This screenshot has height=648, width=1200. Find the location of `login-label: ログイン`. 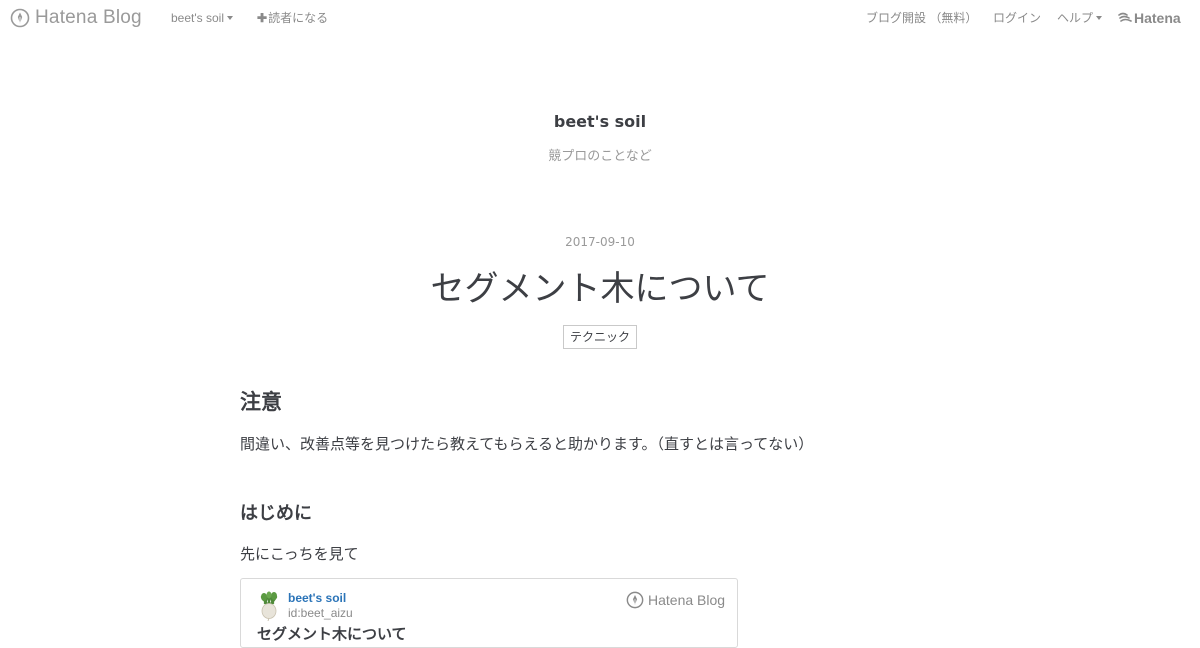

login-label: ログイン is located at coordinates (1017, 18).